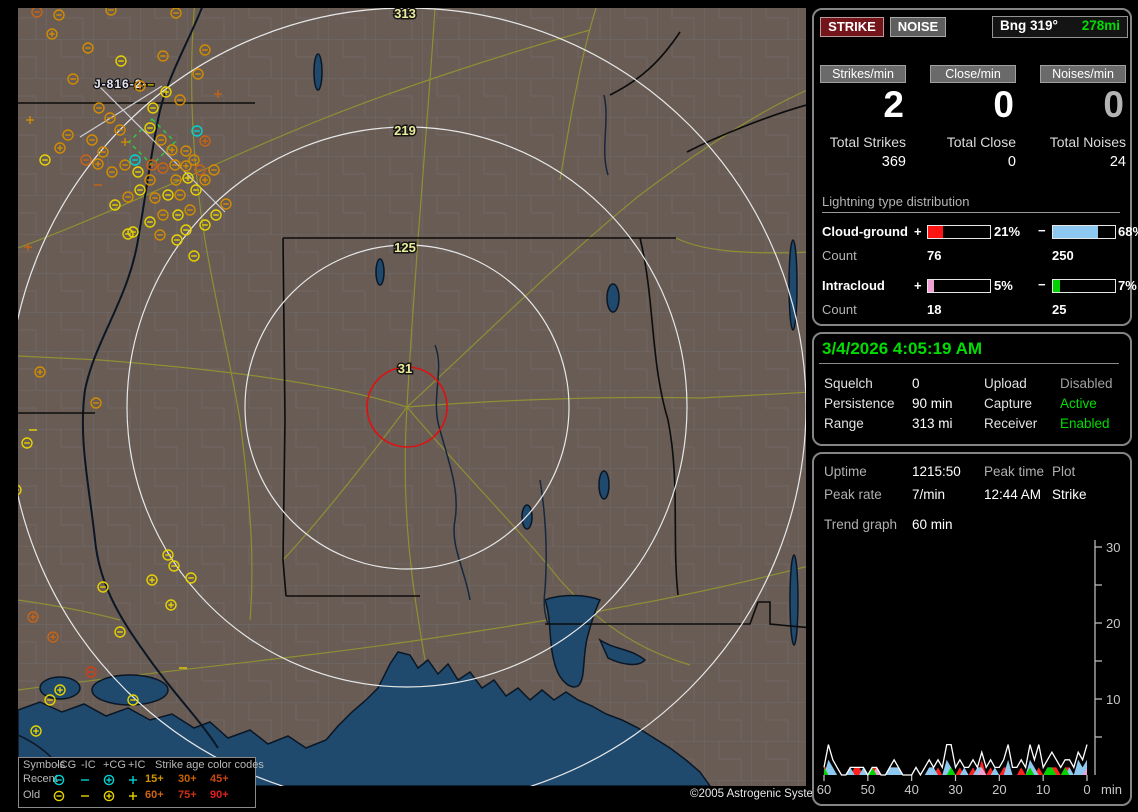 This screenshot has width=1138, height=812. Describe the element at coordinates (932, 423) in the screenshot. I see `range-value: 313 mi` at that location.